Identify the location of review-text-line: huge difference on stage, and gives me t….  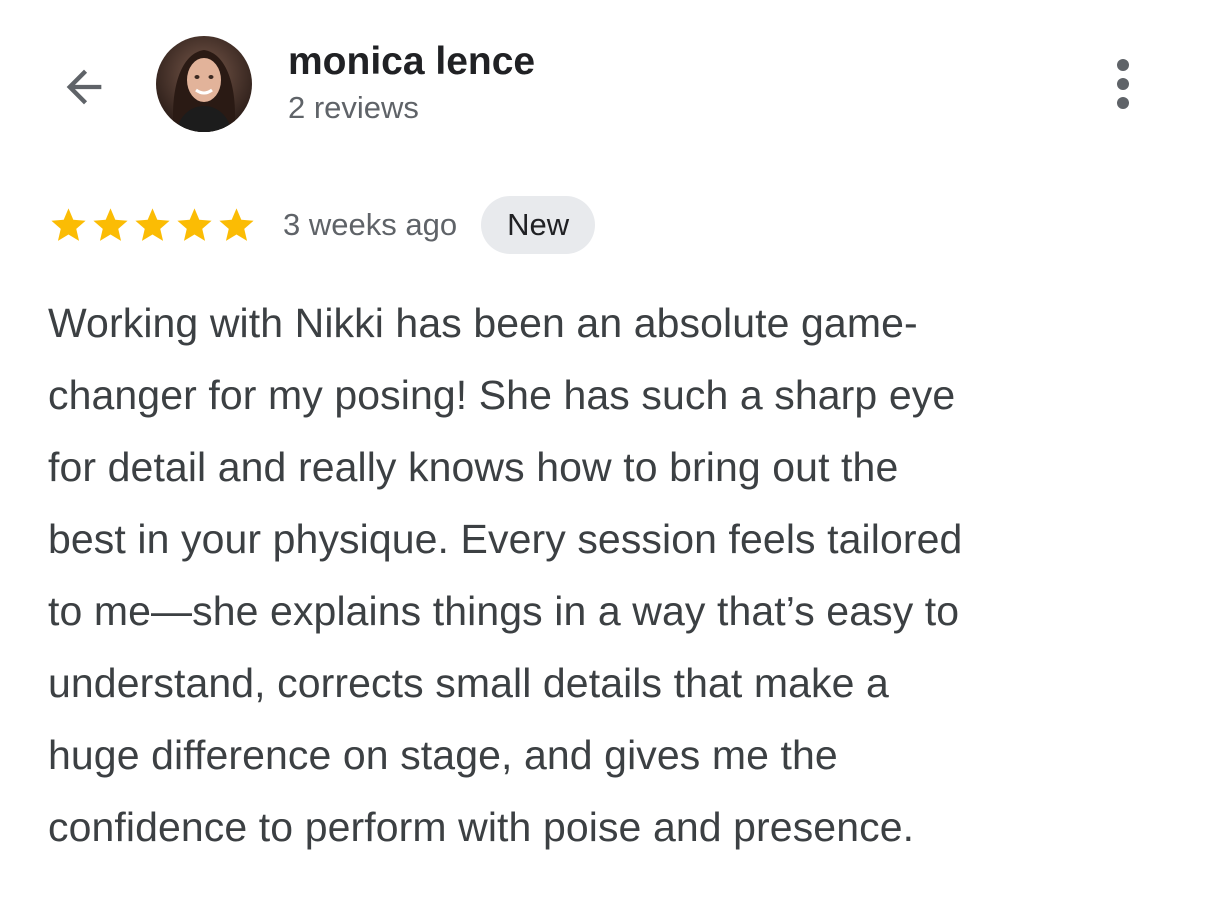
(443, 755).